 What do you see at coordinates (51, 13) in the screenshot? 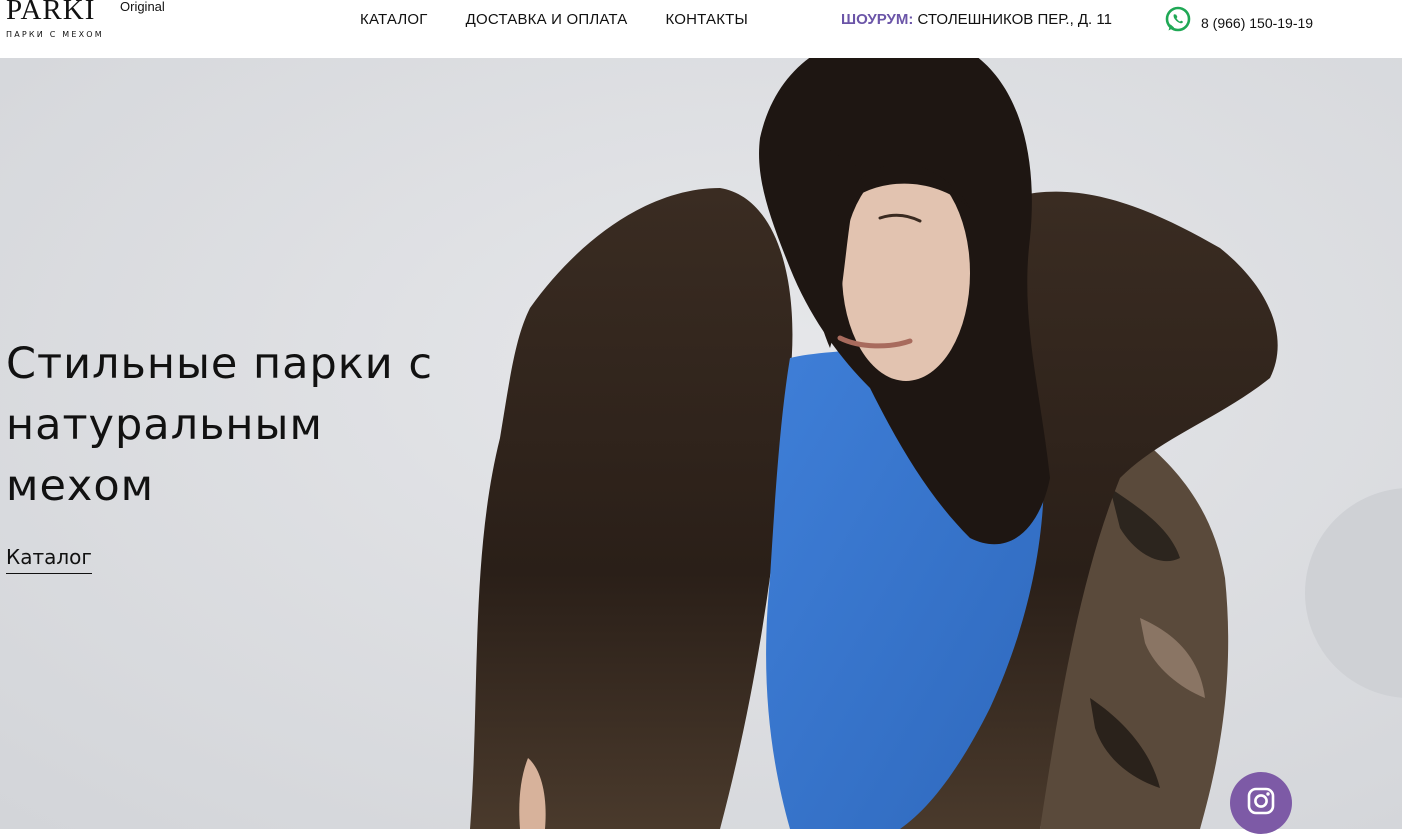
I see `logo-name: PARKI` at bounding box center [51, 13].